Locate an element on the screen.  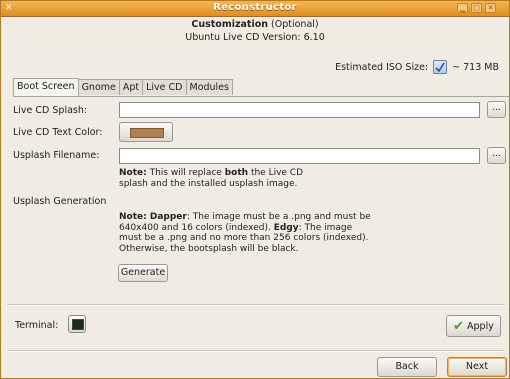
terminal-label: Terminal: is located at coordinates (37, 325).